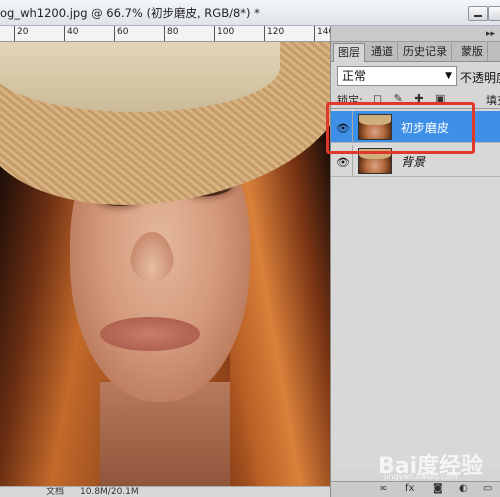 This screenshot has width=500, height=497. What do you see at coordinates (409, 488) in the screenshot?
I see `fx-icon: fx` at bounding box center [409, 488].